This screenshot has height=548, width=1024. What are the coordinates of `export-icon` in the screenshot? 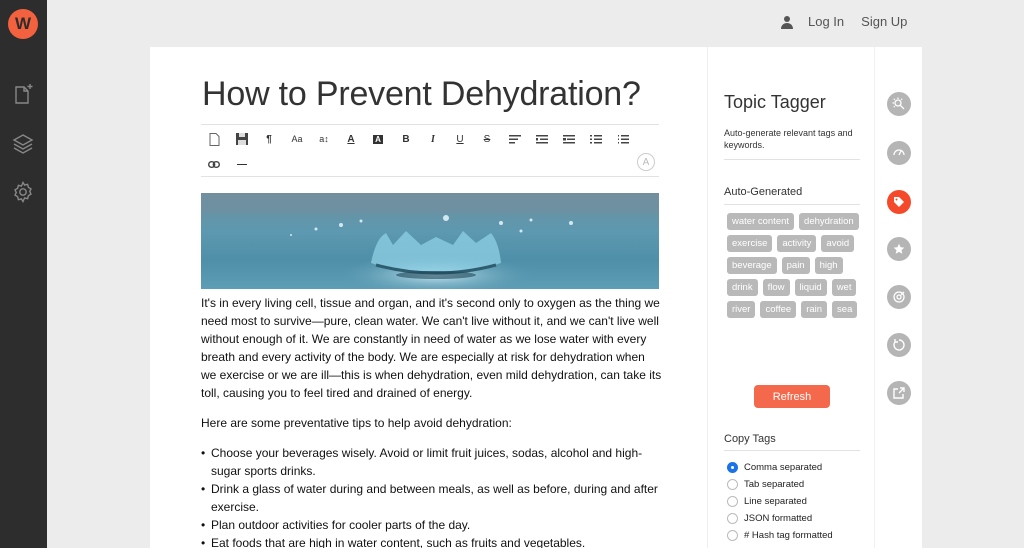 It's located at (899, 393).